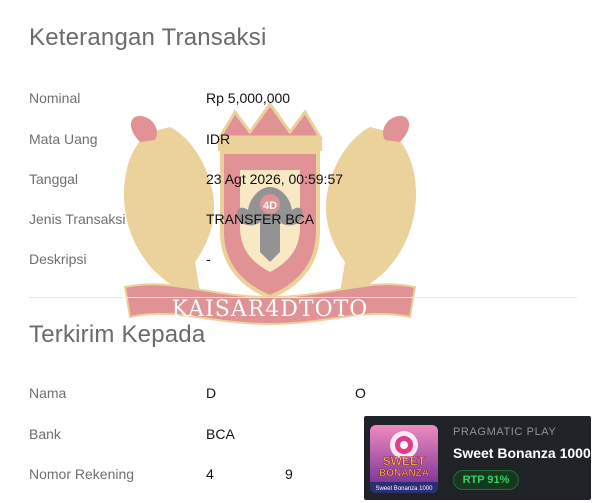 The width and height of the screenshot is (594, 503). Describe the element at coordinates (208, 259) in the screenshot. I see `value-description: -` at that location.